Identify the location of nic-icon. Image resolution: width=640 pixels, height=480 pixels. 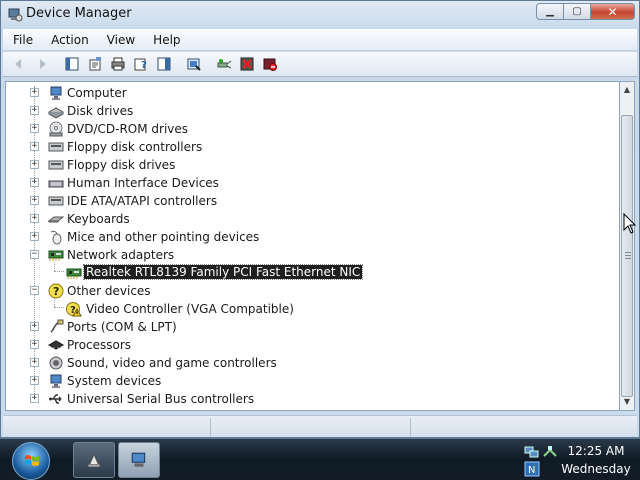
(74, 273).